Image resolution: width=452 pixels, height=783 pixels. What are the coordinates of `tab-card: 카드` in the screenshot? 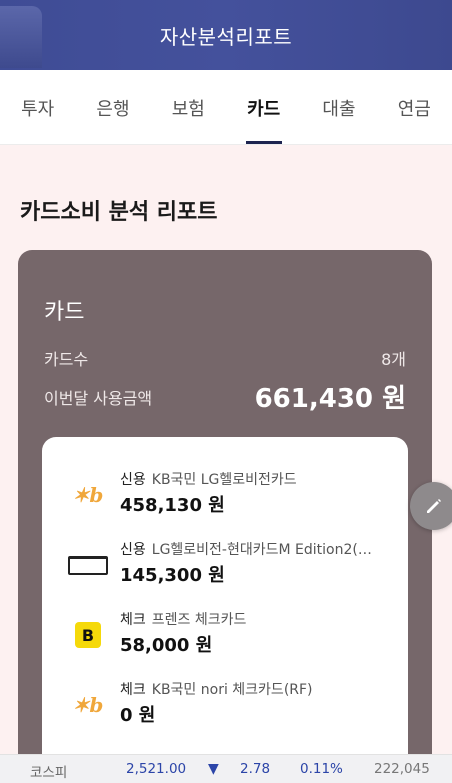 It's located at (263, 107).